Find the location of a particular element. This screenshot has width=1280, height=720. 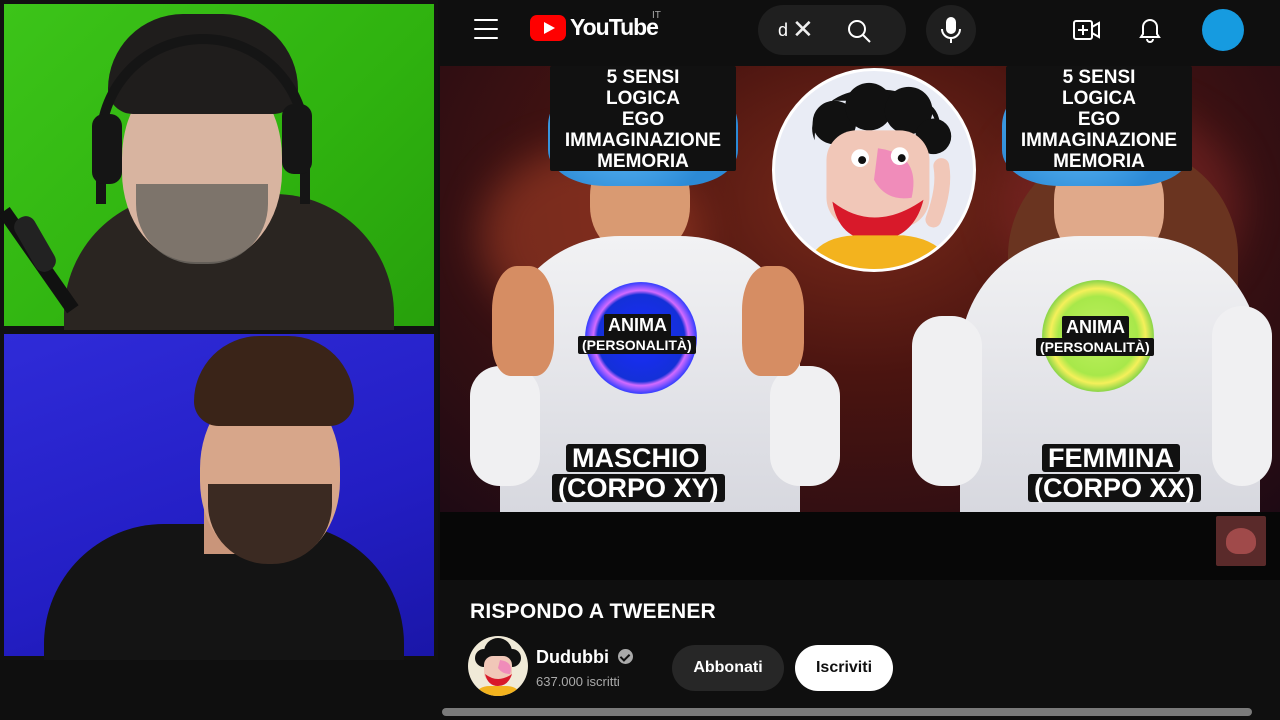

microphone-icon is located at coordinates (951, 30).